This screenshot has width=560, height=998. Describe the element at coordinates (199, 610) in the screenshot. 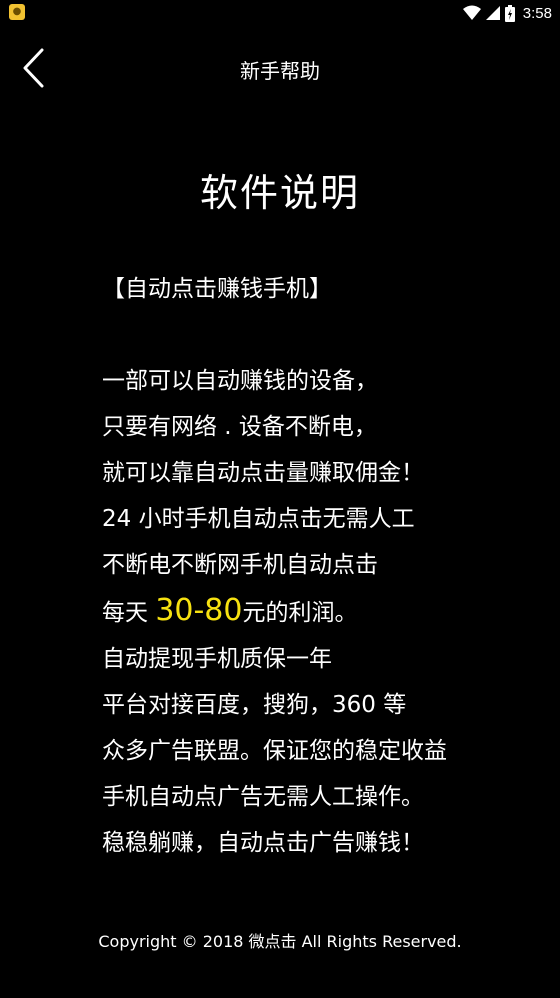

I see `profit-highlight: 30-80` at that location.